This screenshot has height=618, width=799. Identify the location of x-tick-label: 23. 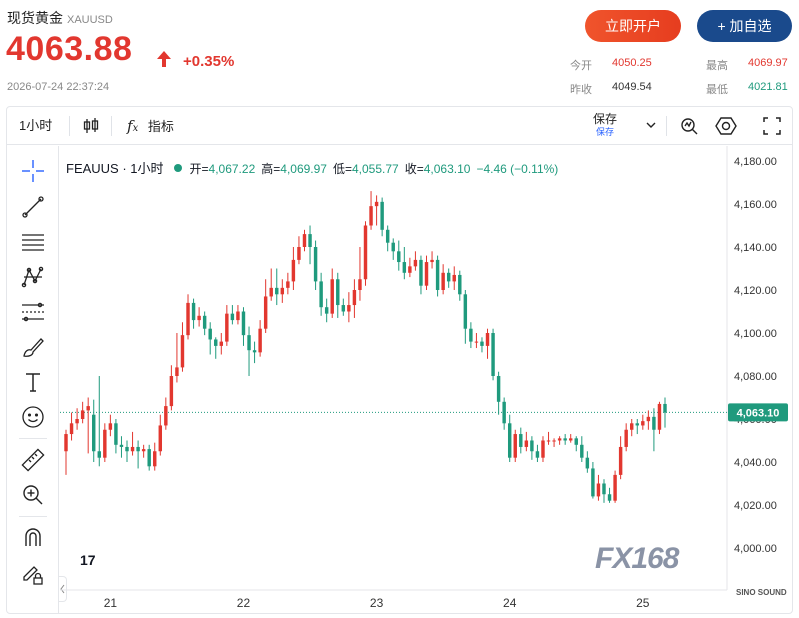
(377, 603).